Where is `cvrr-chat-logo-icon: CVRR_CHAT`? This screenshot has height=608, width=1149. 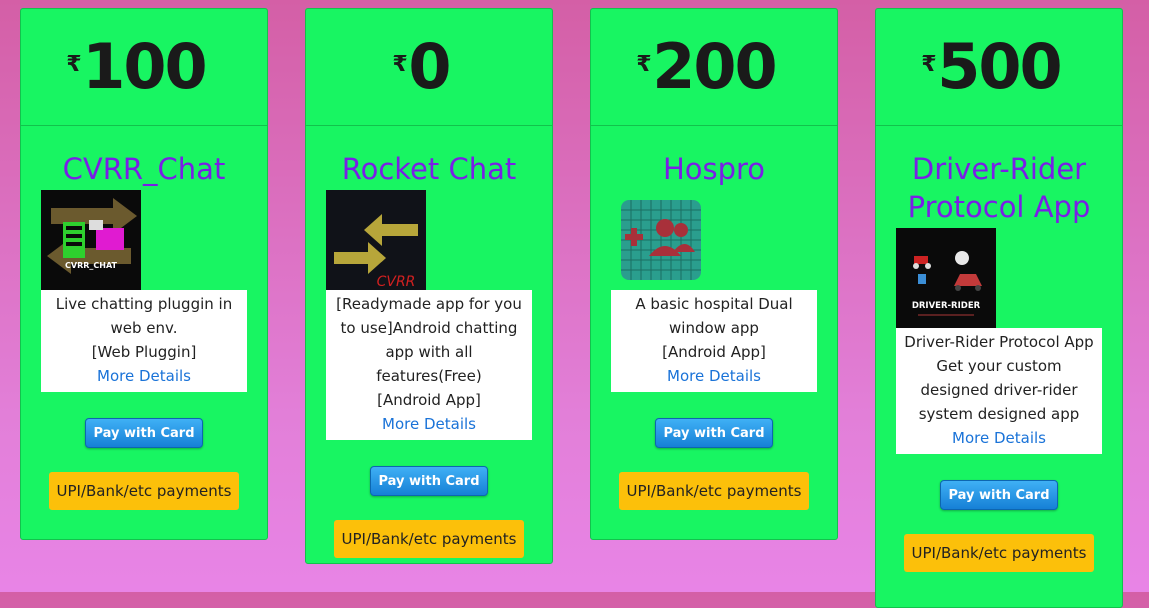 cvrr-chat-logo-icon: CVRR_CHAT is located at coordinates (91, 240).